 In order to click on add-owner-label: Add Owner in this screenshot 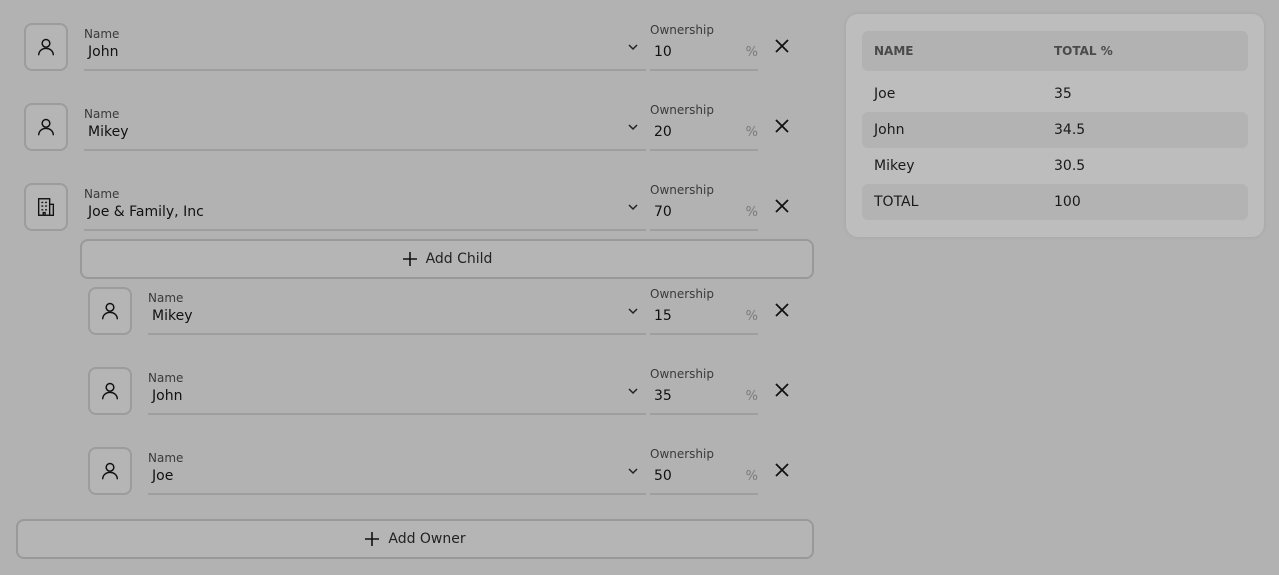, I will do `click(427, 539)`.